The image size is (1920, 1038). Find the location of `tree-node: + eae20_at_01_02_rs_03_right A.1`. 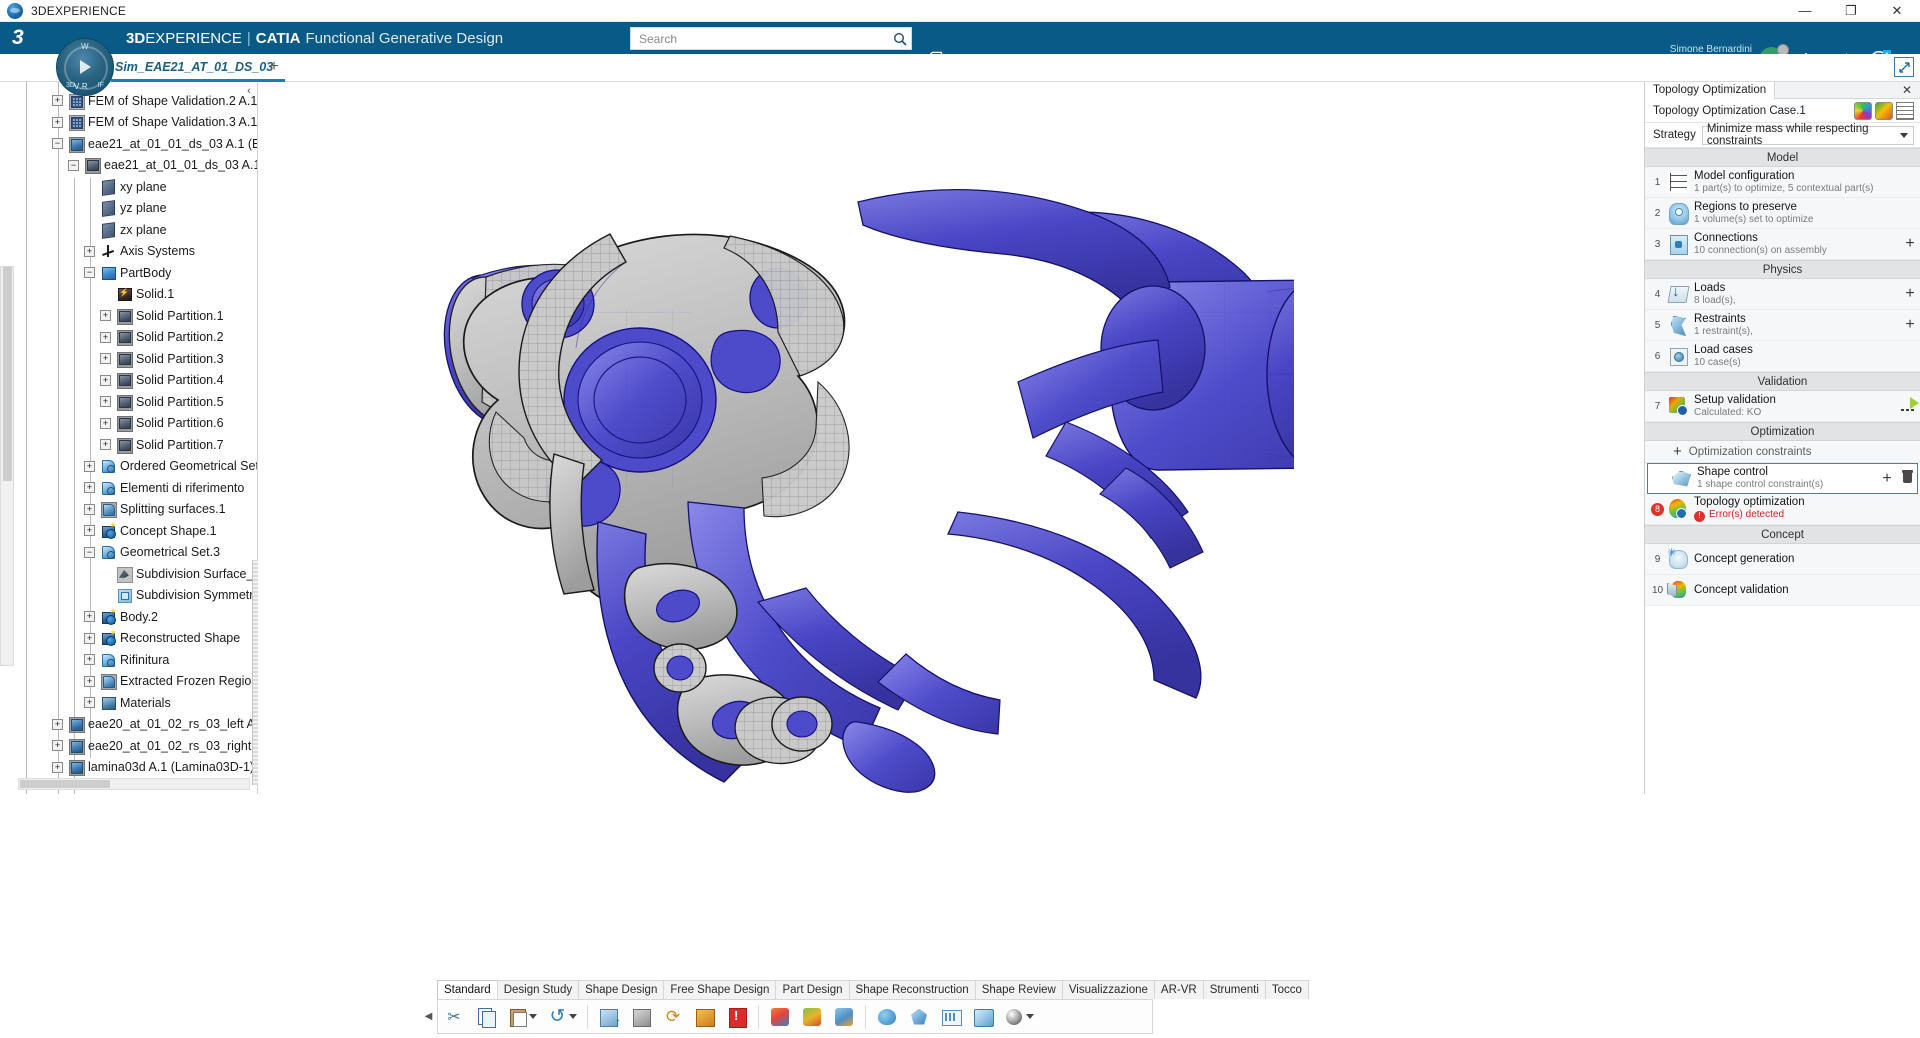

tree-node: + eae20_at_01_02_rs_03_right A.1 is located at coordinates (128, 746).